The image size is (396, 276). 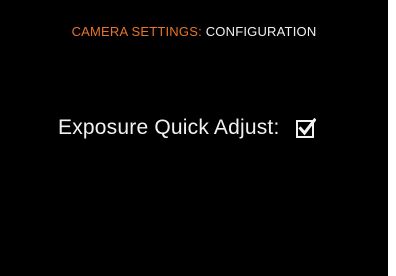 I want to click on header-section-label: CAMERA SETTINGS:, so click(x=136, y=31).